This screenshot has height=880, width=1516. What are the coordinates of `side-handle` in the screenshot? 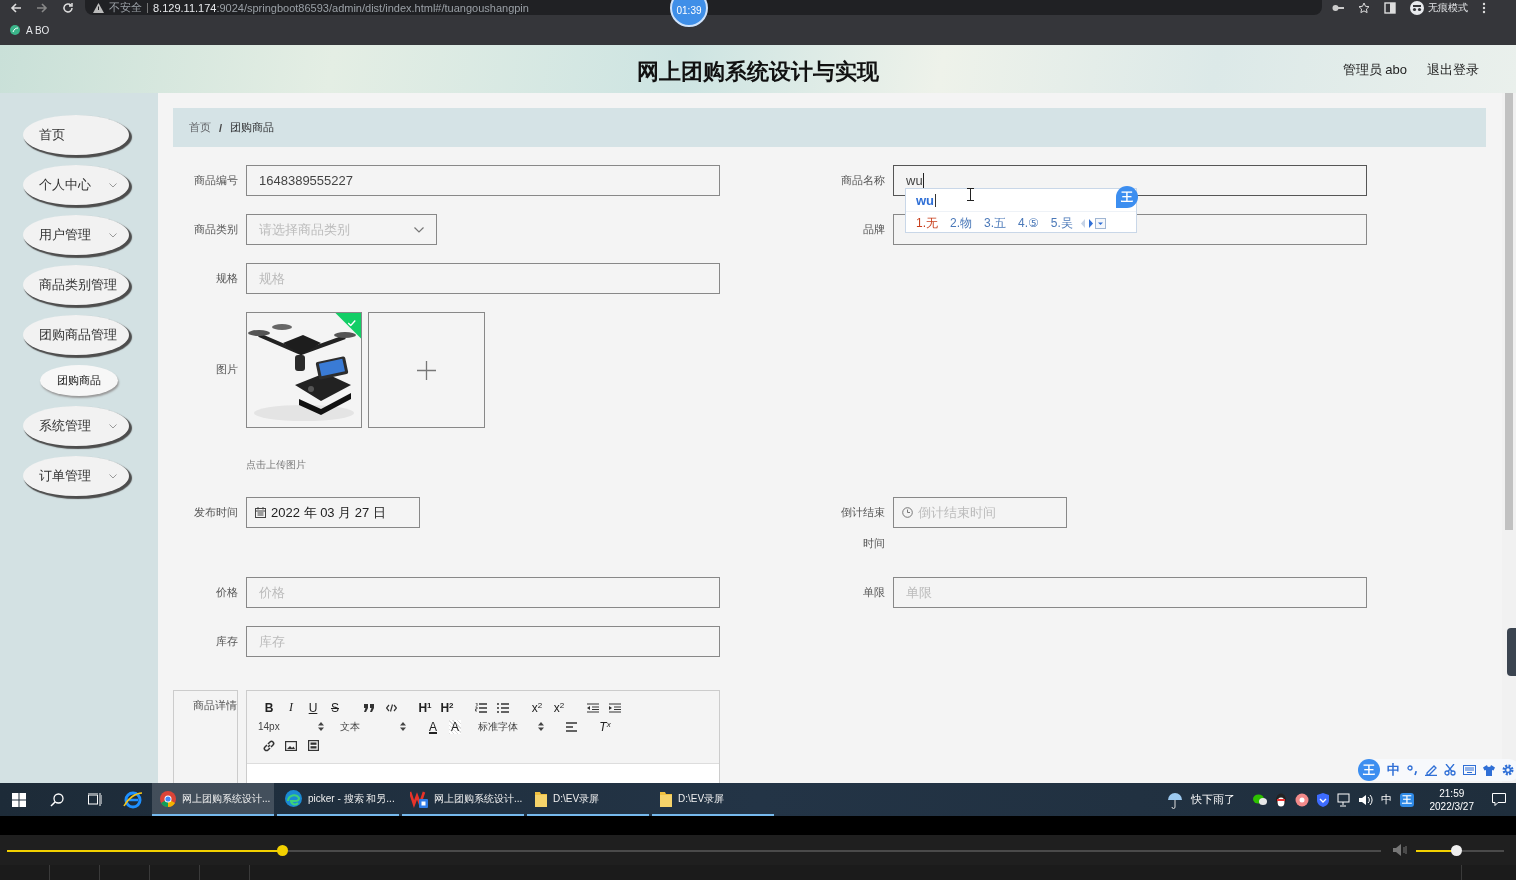 It's located at (1511, 652).